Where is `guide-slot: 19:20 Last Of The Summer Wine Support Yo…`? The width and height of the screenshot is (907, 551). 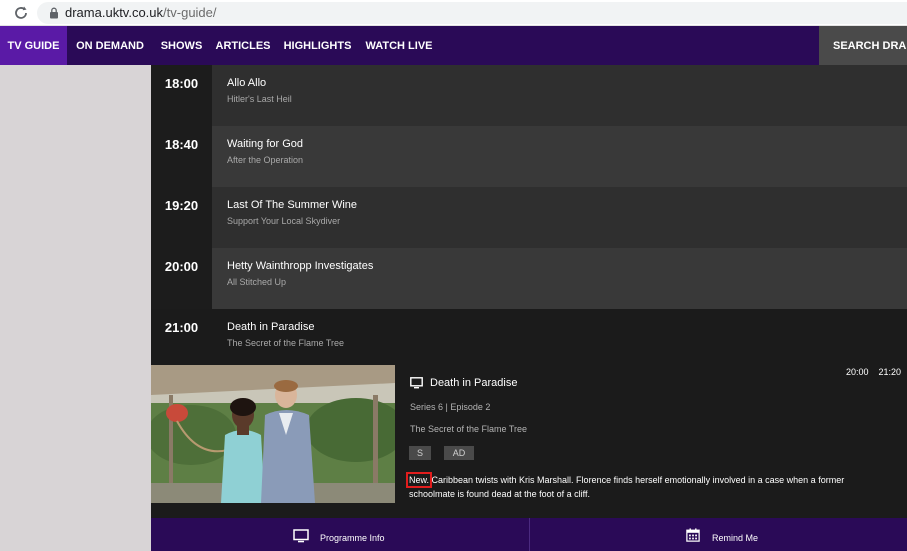
guide-slot: 19:20 Last Of The Summer Wine Support Yo… is located at coordinates (529, 217).